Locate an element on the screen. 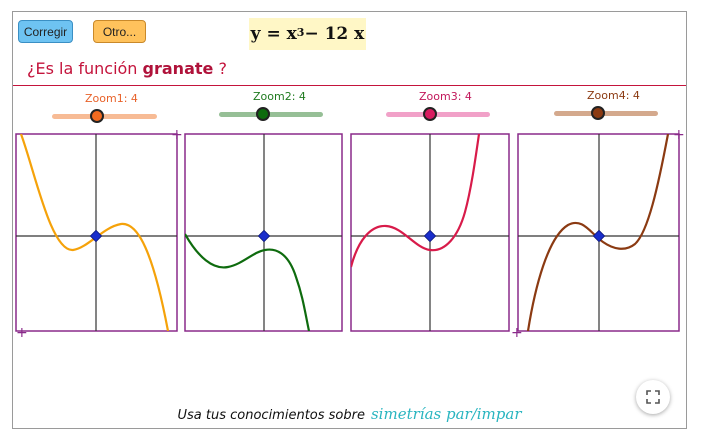 The height and width of the screenshot is (443, 705). graph-2-origin-point is located at coordinates (264, 236).